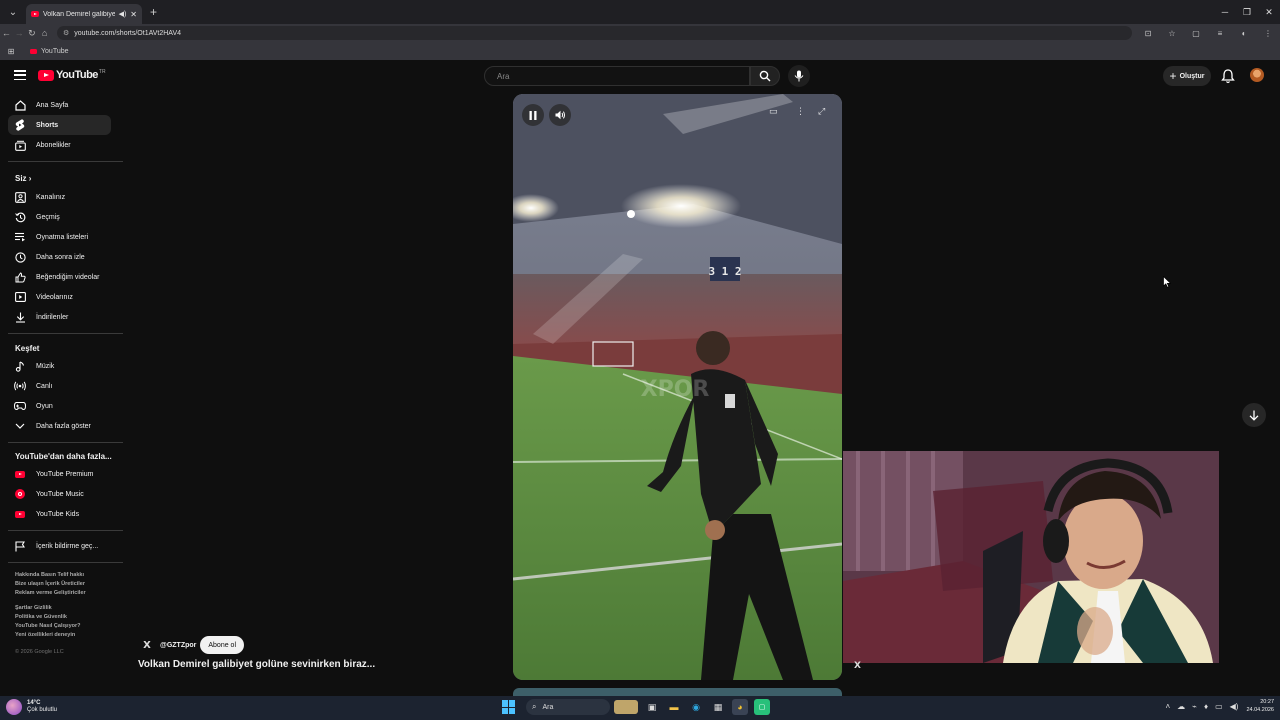  Describe the element at coordinates (1196, 33) in the screenshot. I see `extensions-icon: ▢` at that location.